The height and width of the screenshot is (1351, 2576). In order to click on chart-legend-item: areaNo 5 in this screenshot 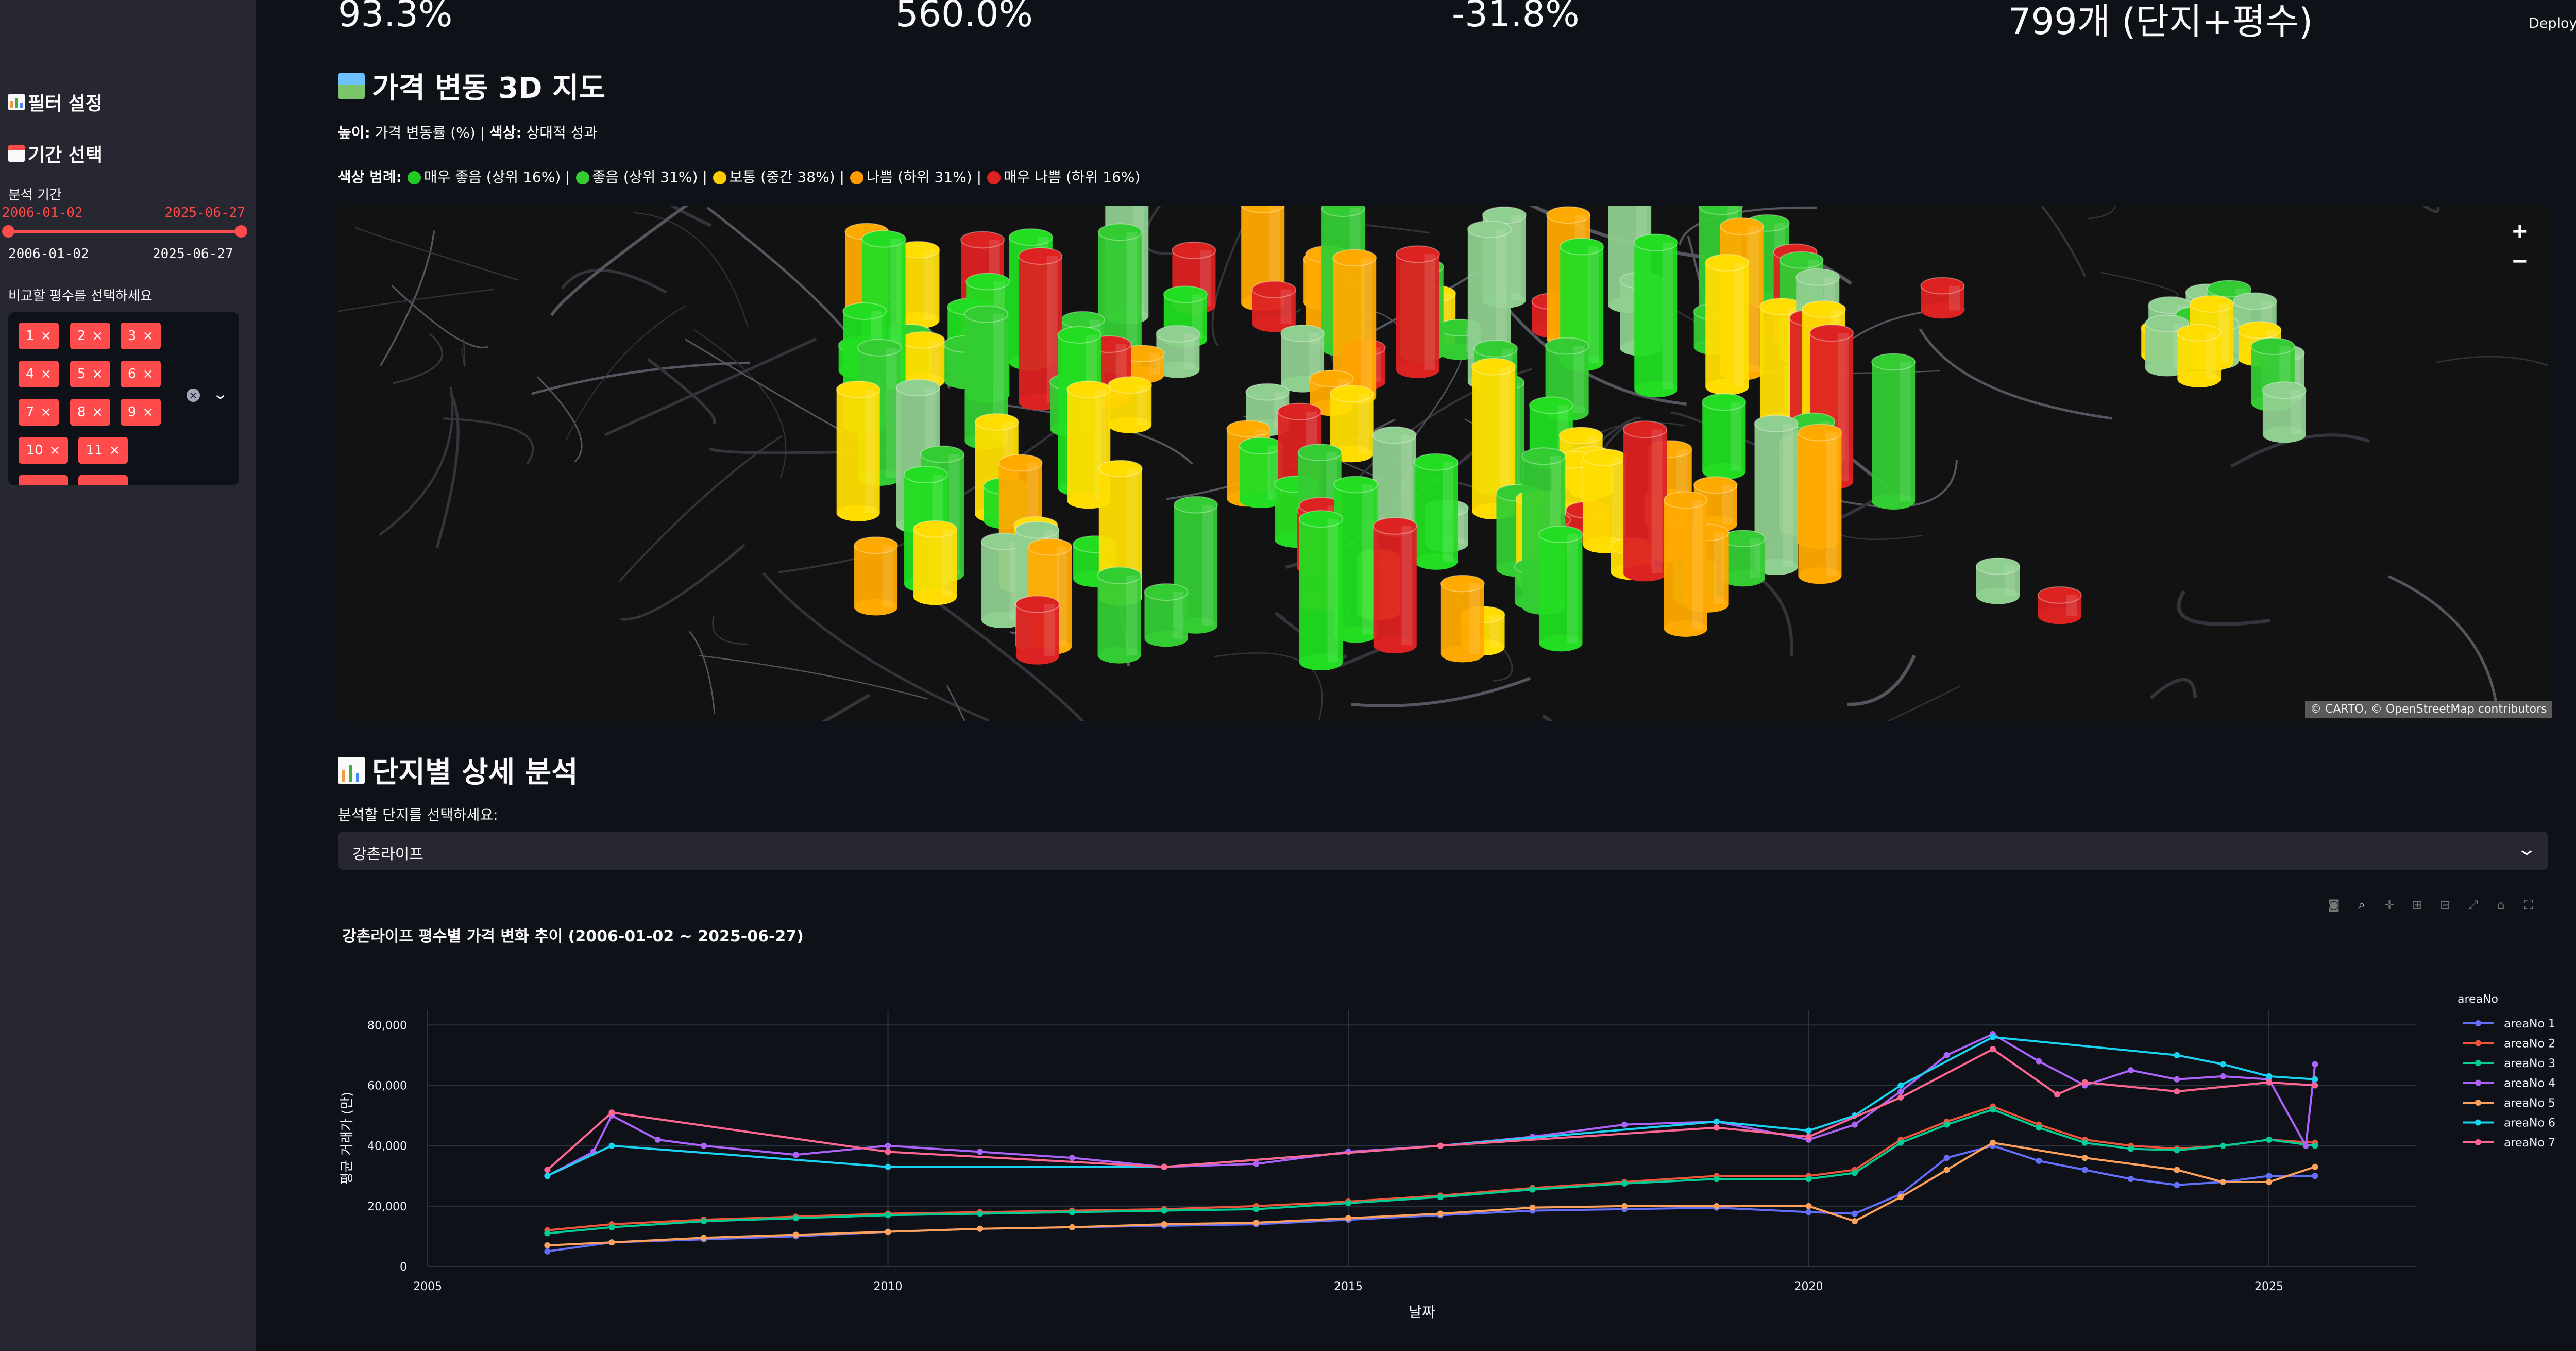, I will do `click(2509, 1103)`.